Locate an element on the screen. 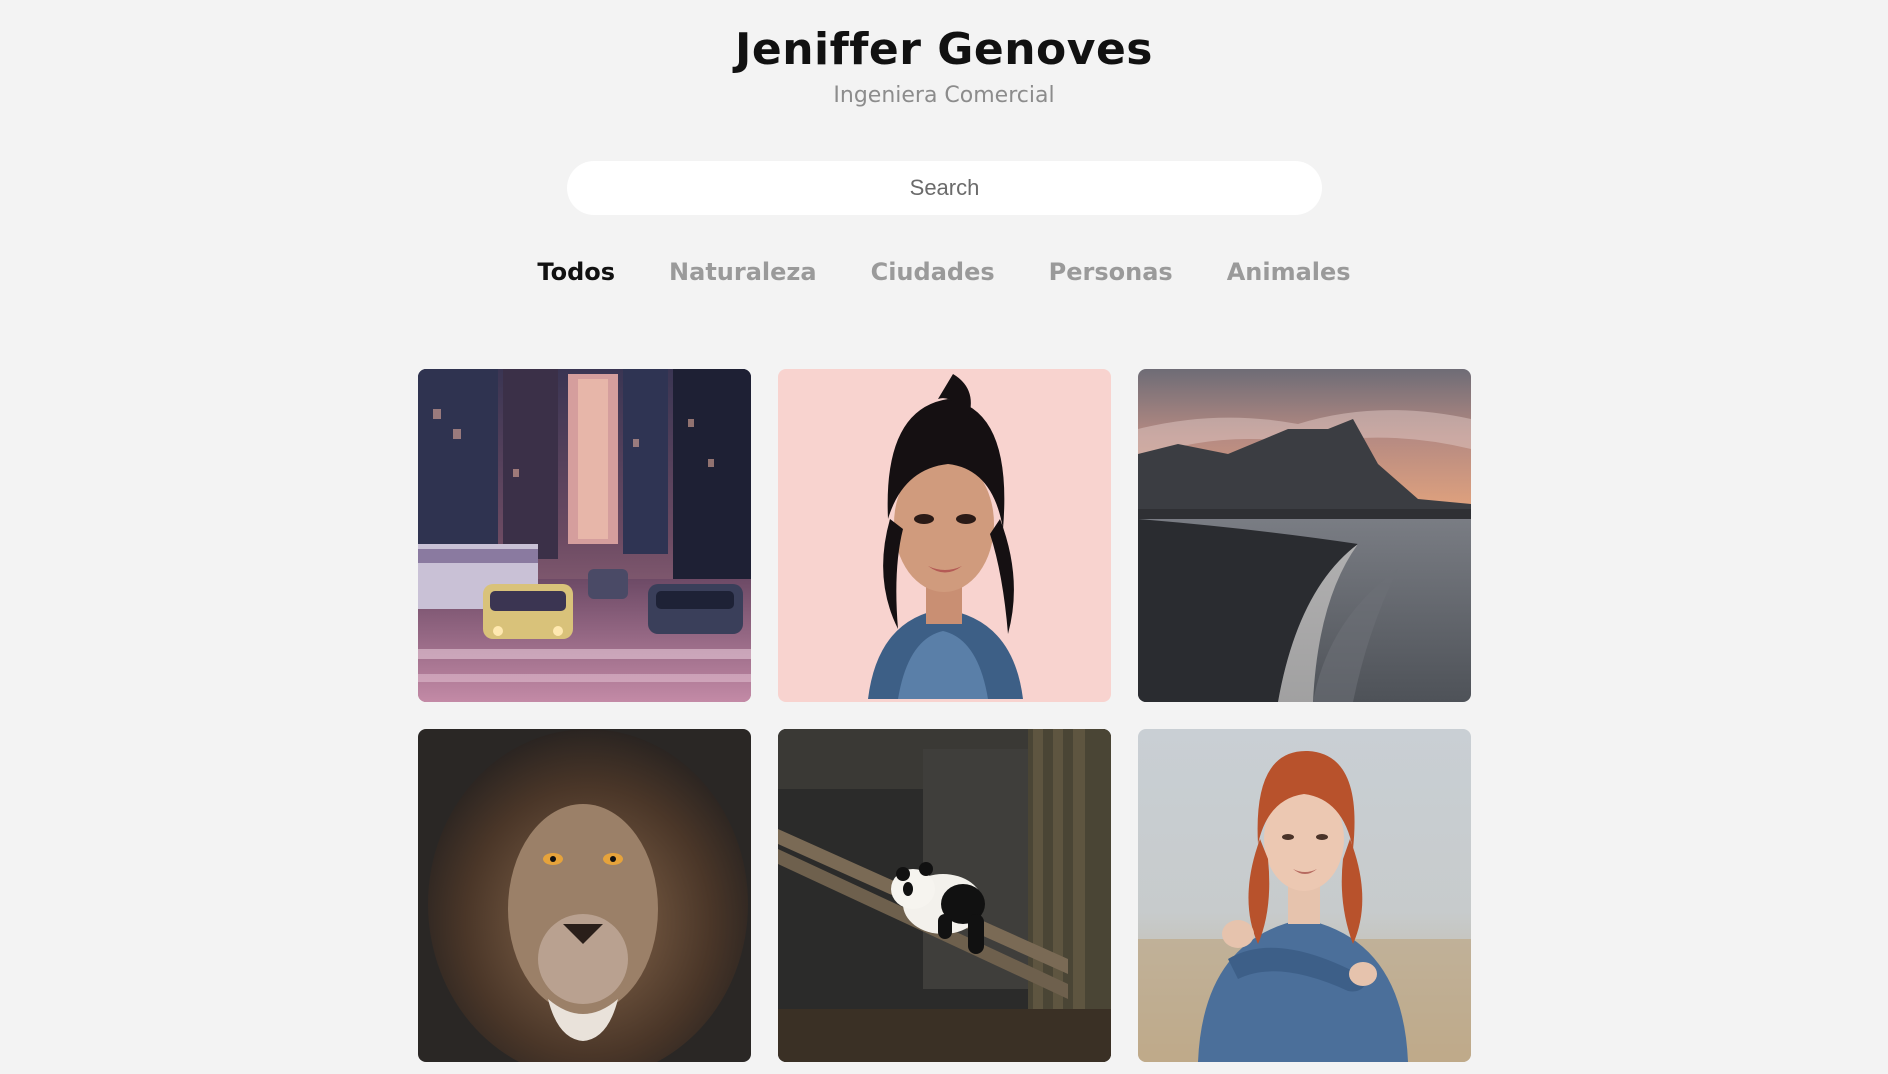 This screenshot has width=1888, height=1074. filter-naturaleza: Naturaleza is located at coordinates (743, 272).